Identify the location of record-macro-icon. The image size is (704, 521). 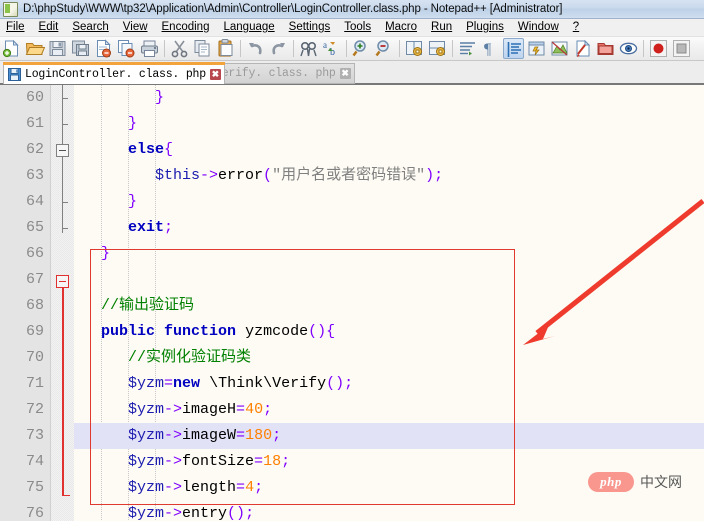
(658, 48).